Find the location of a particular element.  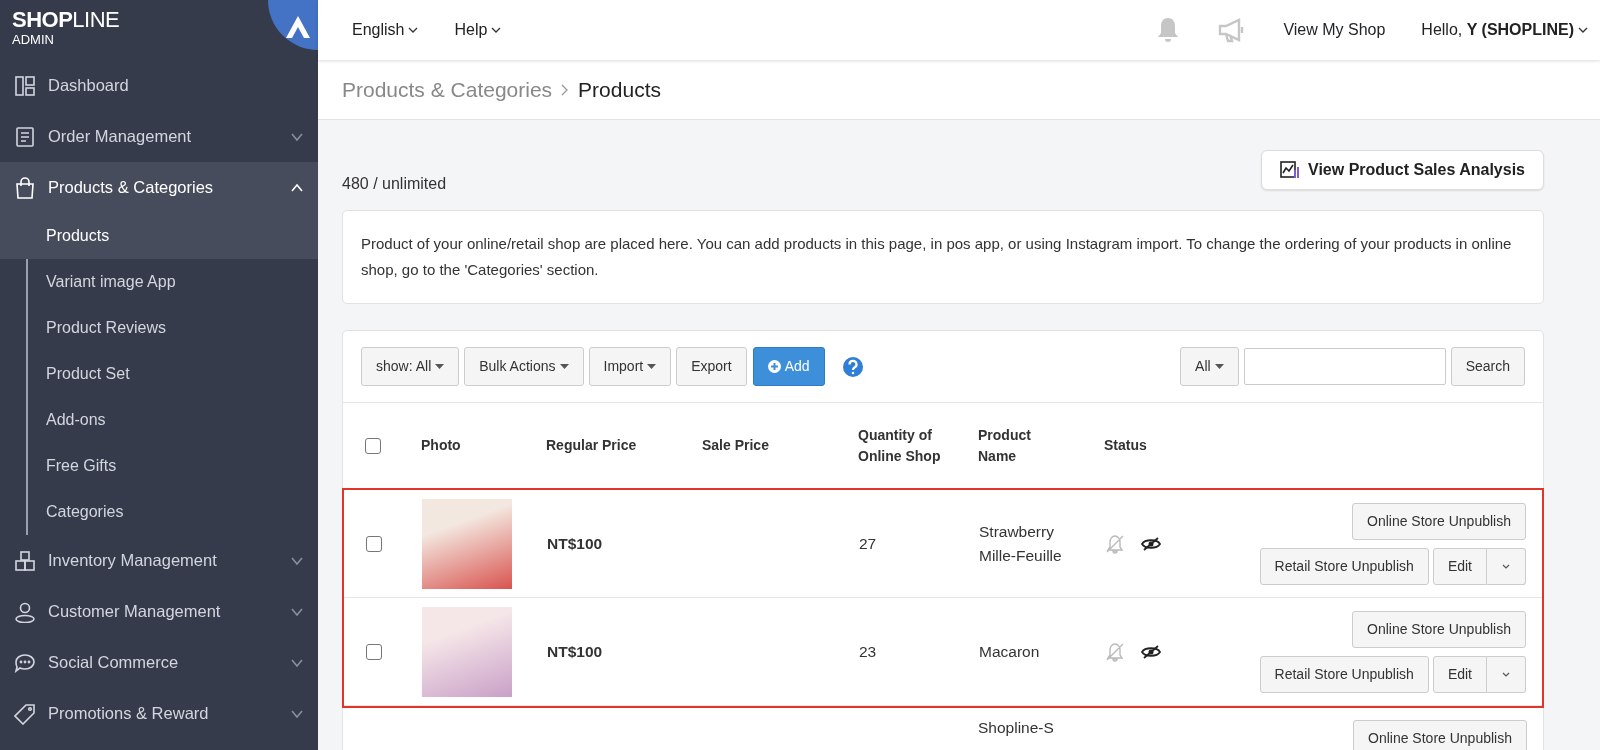

sidebar-subitem: Free Gifts is located at coordinates (159, 466).